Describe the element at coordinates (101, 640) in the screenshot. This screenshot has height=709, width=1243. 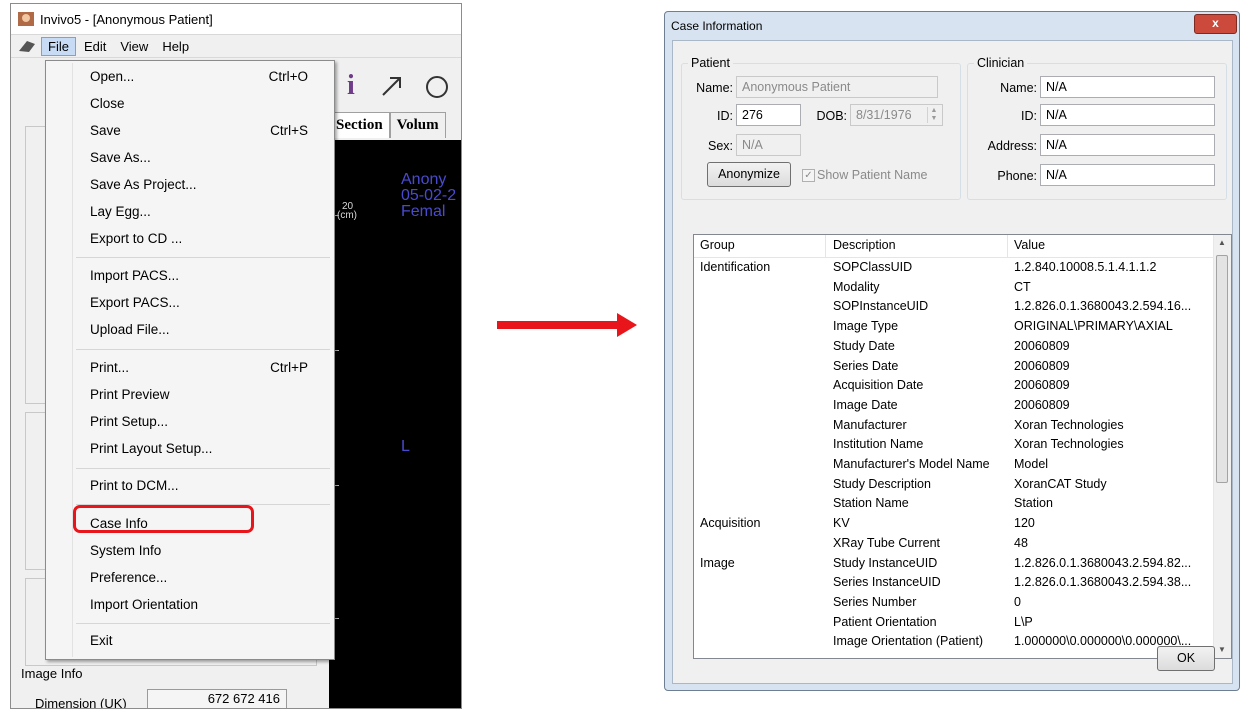
I see `menu-item-exit: Exit` at that location.